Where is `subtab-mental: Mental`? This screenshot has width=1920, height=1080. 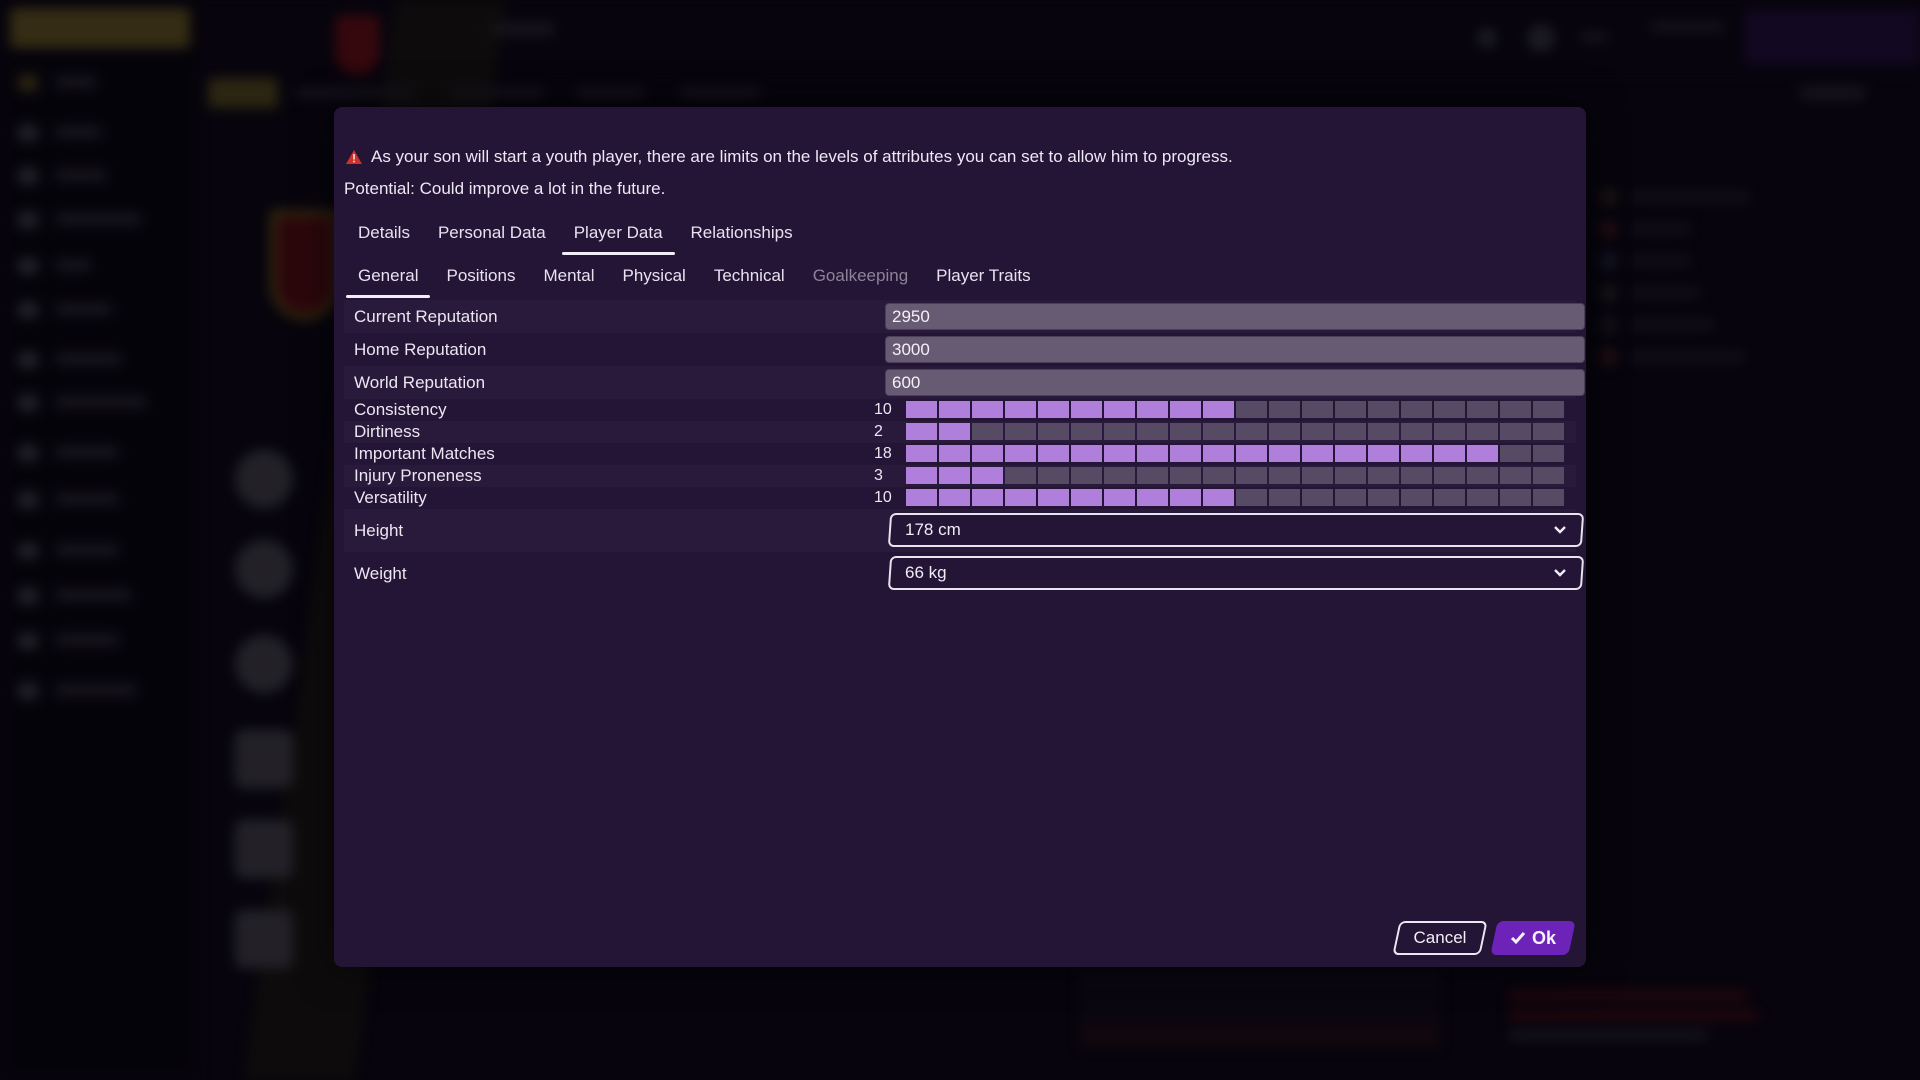
subtab-mental: Mental is located at coordinates (568, 278).